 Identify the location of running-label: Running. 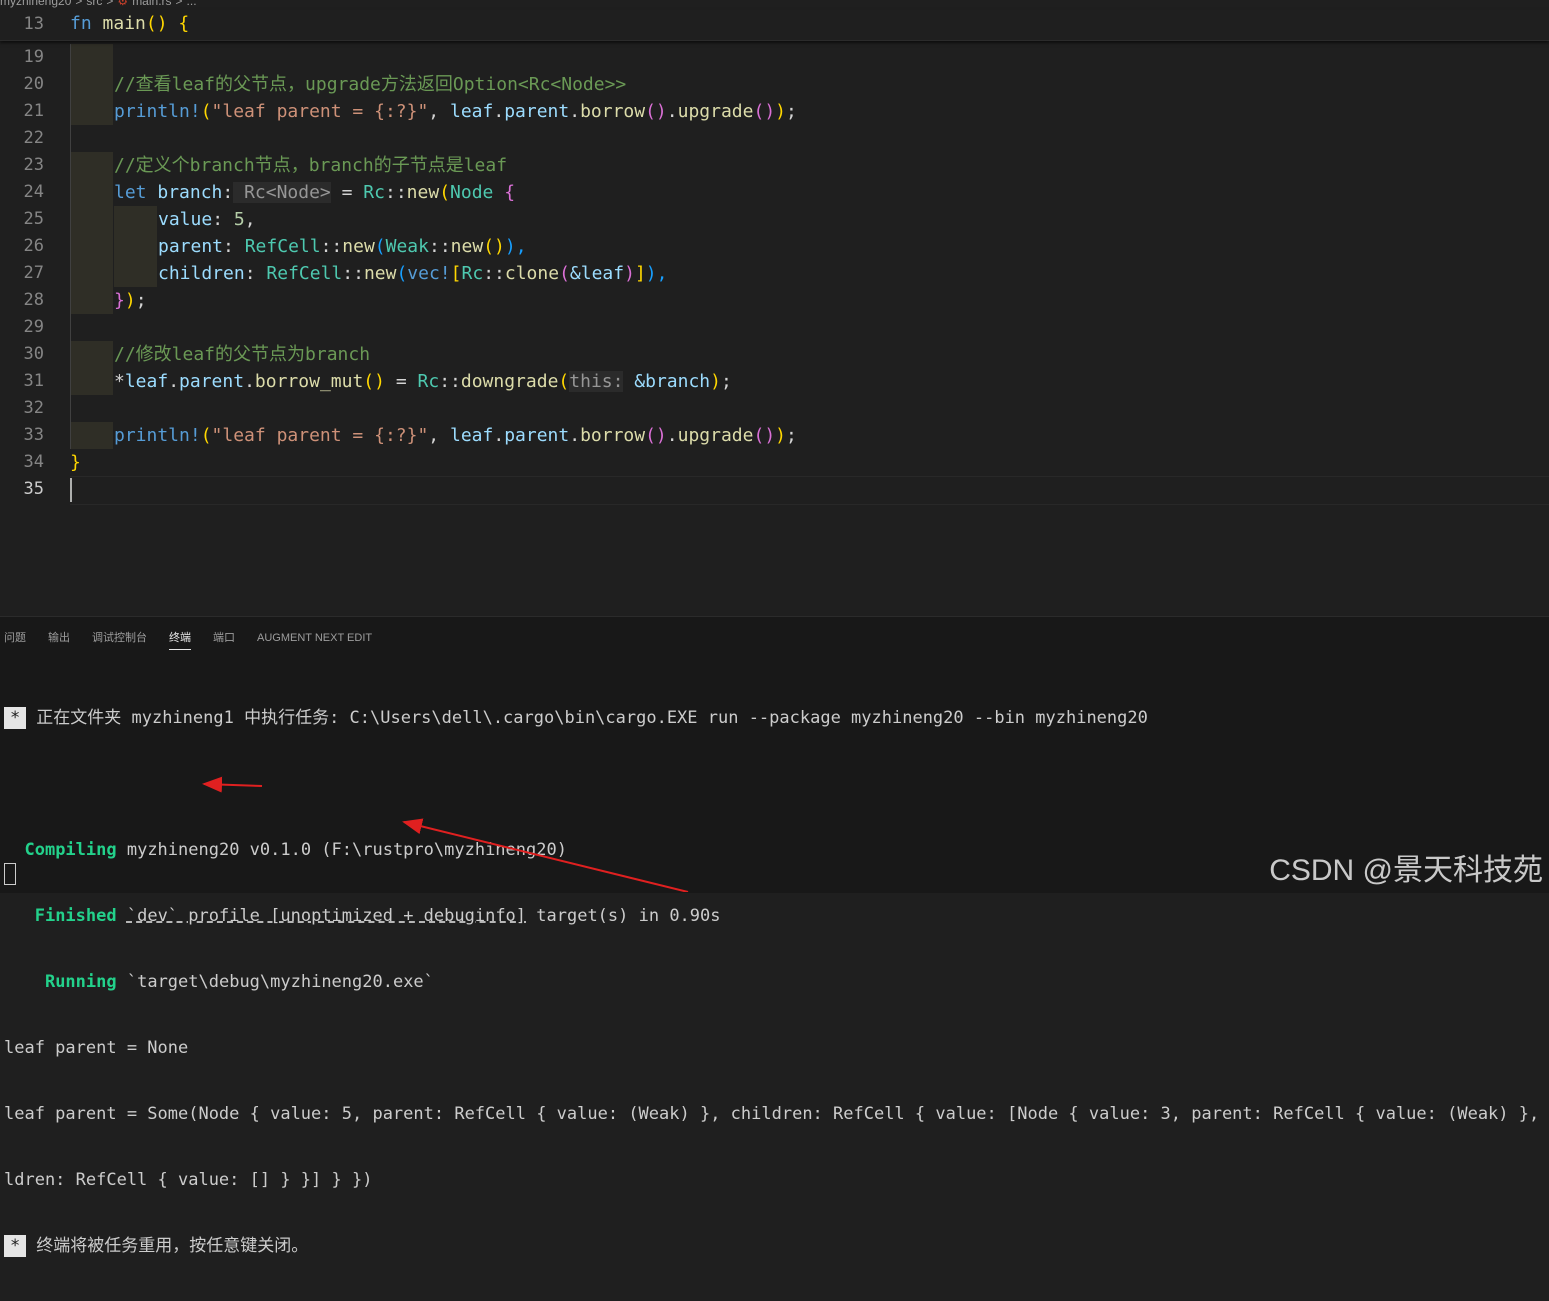
(80, 982).